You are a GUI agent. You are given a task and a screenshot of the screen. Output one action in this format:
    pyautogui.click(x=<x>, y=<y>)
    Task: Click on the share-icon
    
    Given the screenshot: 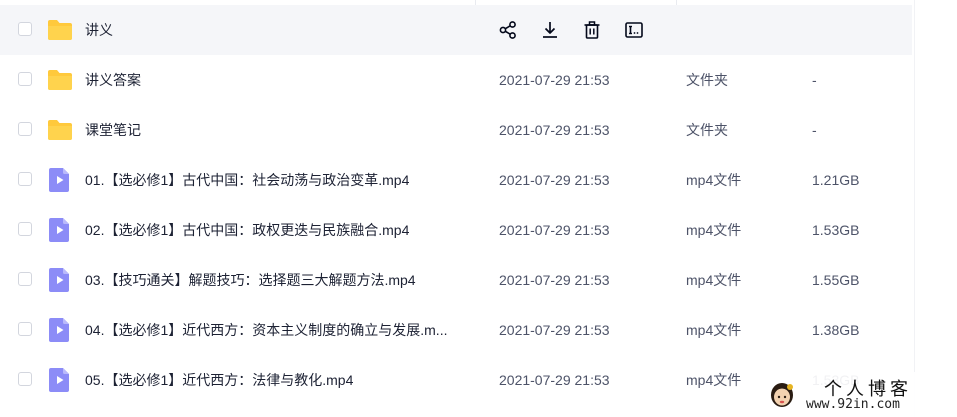 What is the action you would take?
    pyautogui.click(x=507, y=30)
    